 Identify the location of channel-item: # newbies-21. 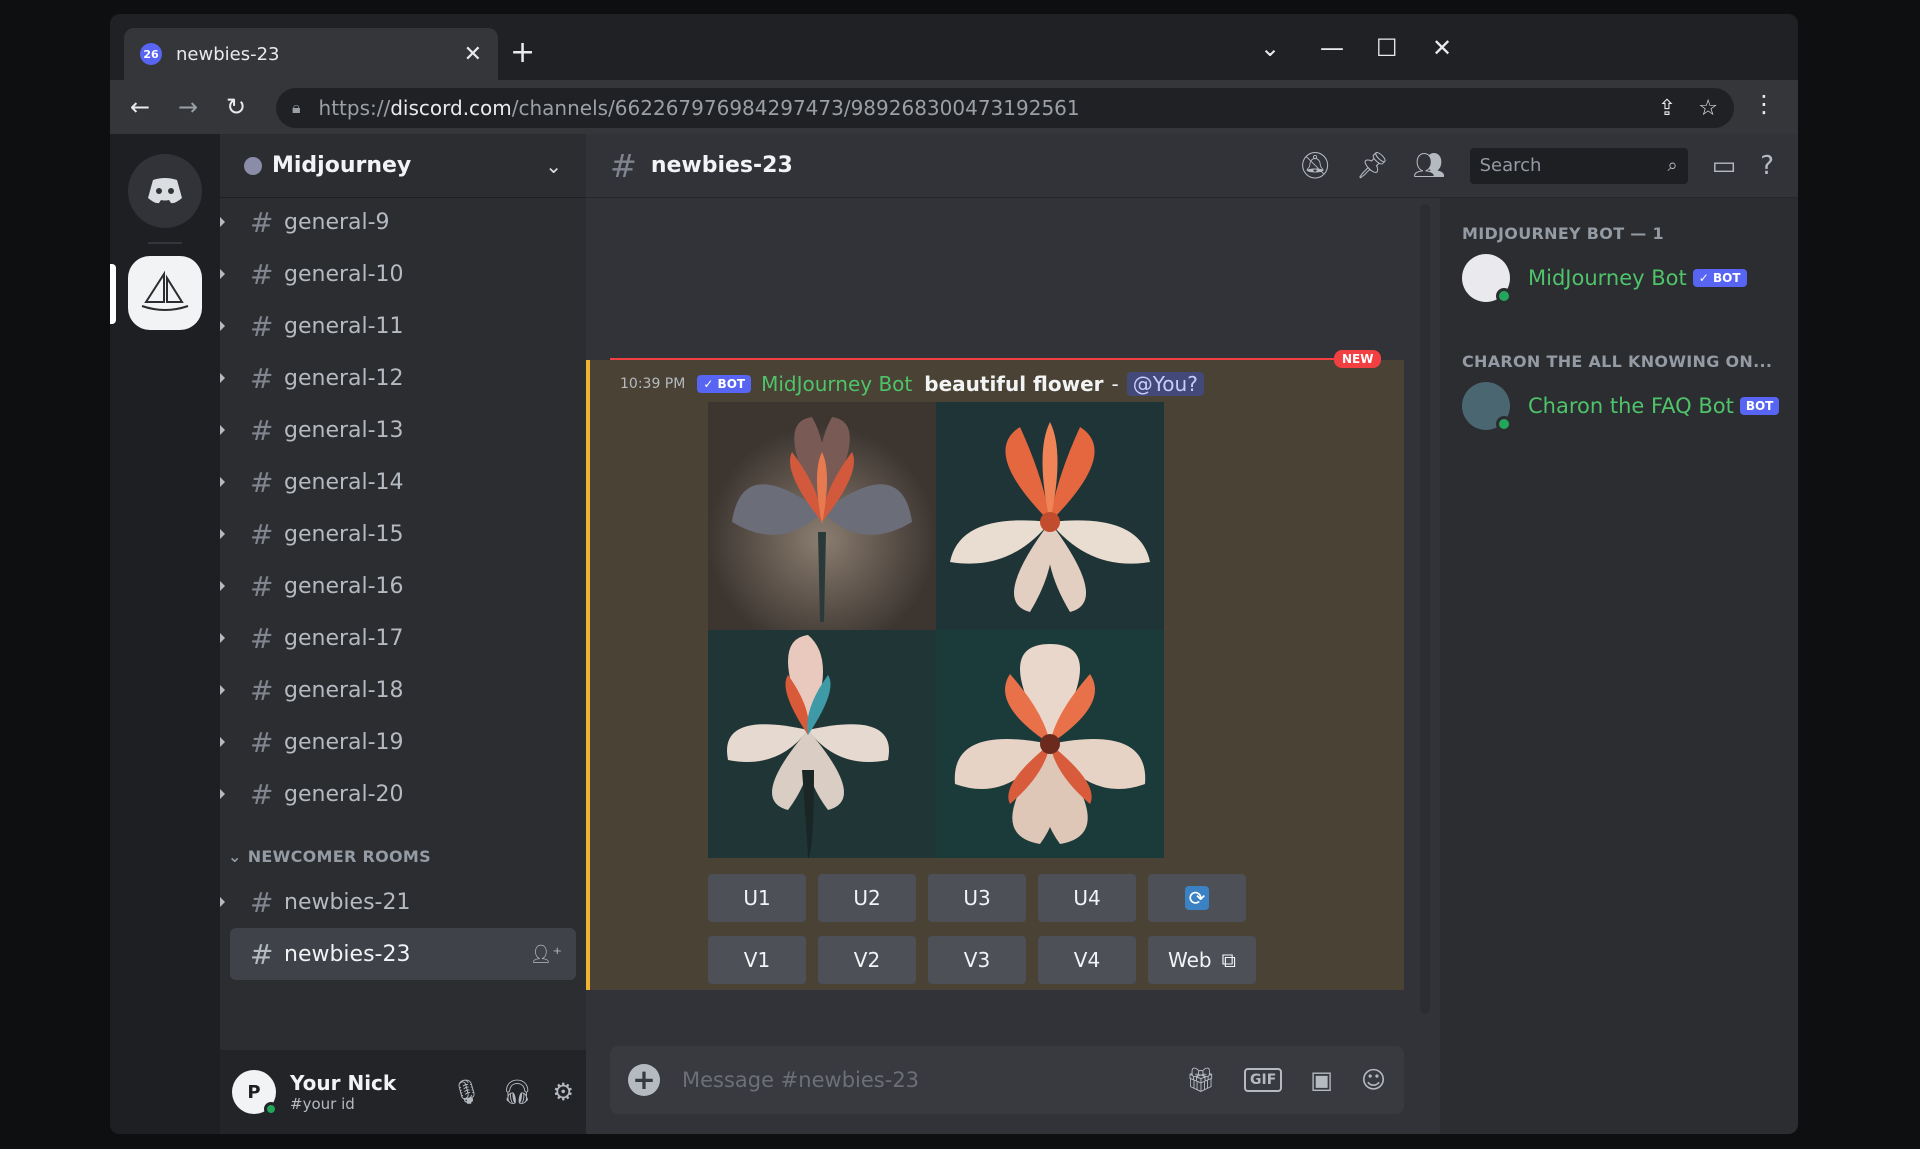
(403, 902).